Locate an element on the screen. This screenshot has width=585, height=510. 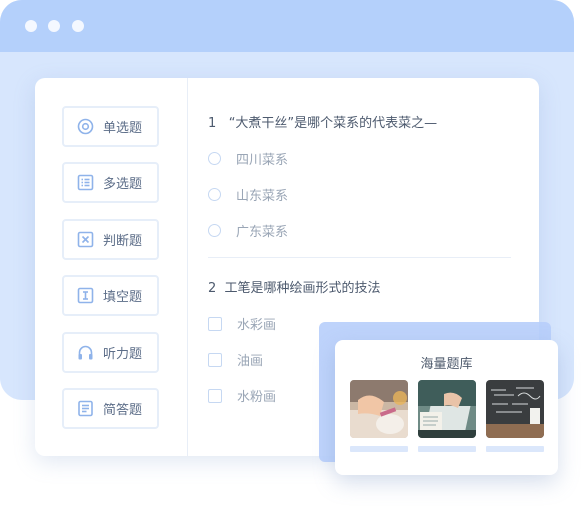
laptop-notes-photo is located at coordinates (447, 409).